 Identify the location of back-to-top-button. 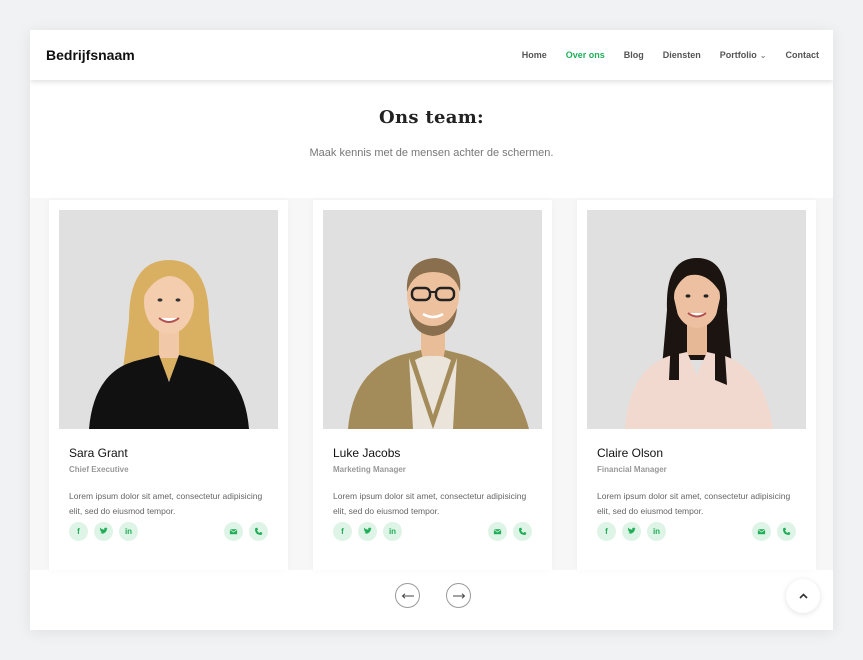
(803, 596).